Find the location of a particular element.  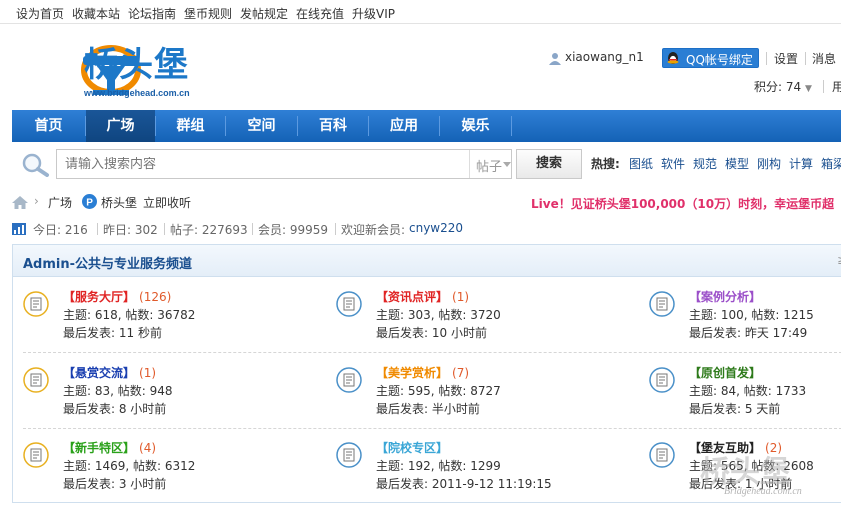

forum-last-post: 最后发表: 2011-9-12 11:19:15 is located at coordinates (464, 483).